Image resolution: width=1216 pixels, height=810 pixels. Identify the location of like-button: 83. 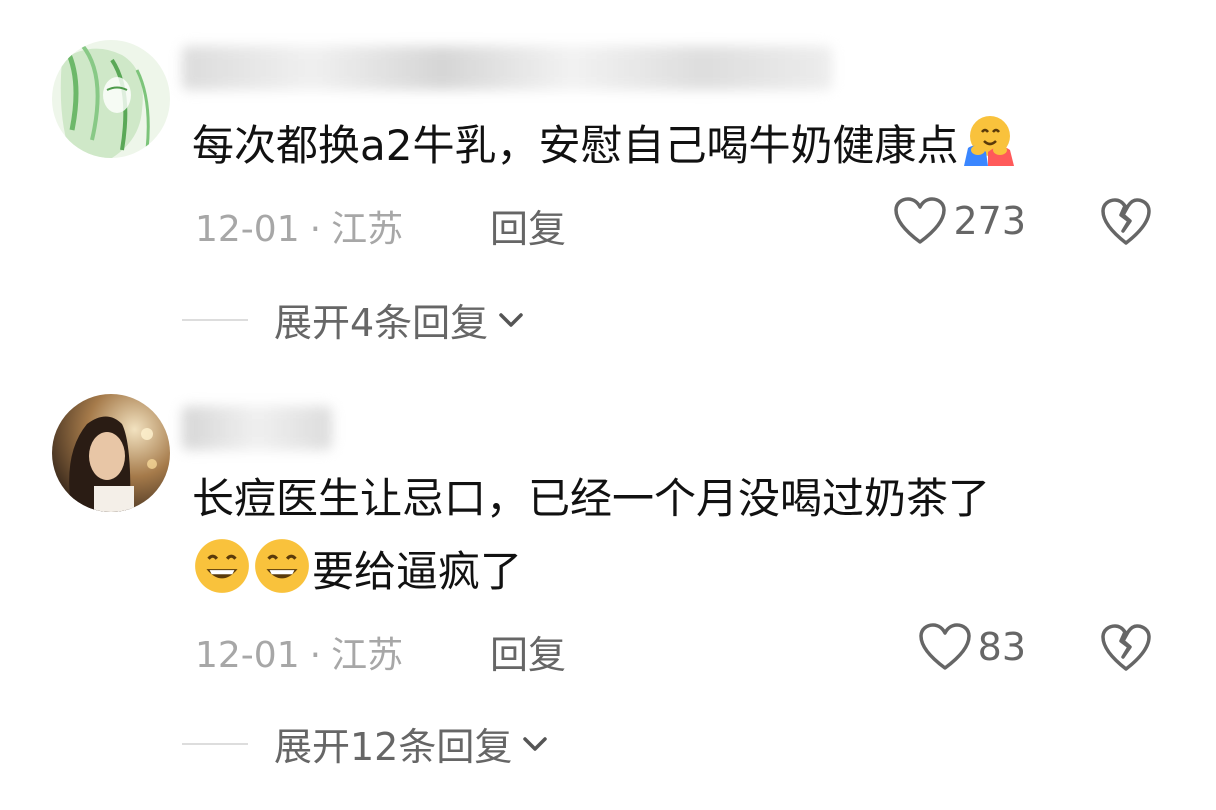
(972, 647).